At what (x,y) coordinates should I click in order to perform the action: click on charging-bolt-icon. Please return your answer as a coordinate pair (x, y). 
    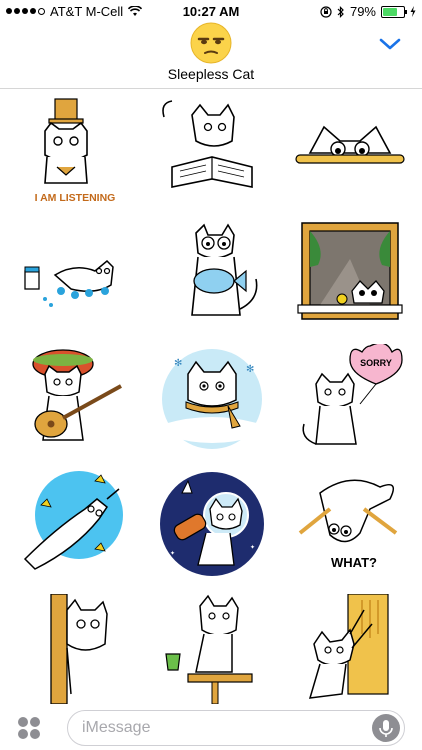
    Looking at the image, I should click on (413, 11).